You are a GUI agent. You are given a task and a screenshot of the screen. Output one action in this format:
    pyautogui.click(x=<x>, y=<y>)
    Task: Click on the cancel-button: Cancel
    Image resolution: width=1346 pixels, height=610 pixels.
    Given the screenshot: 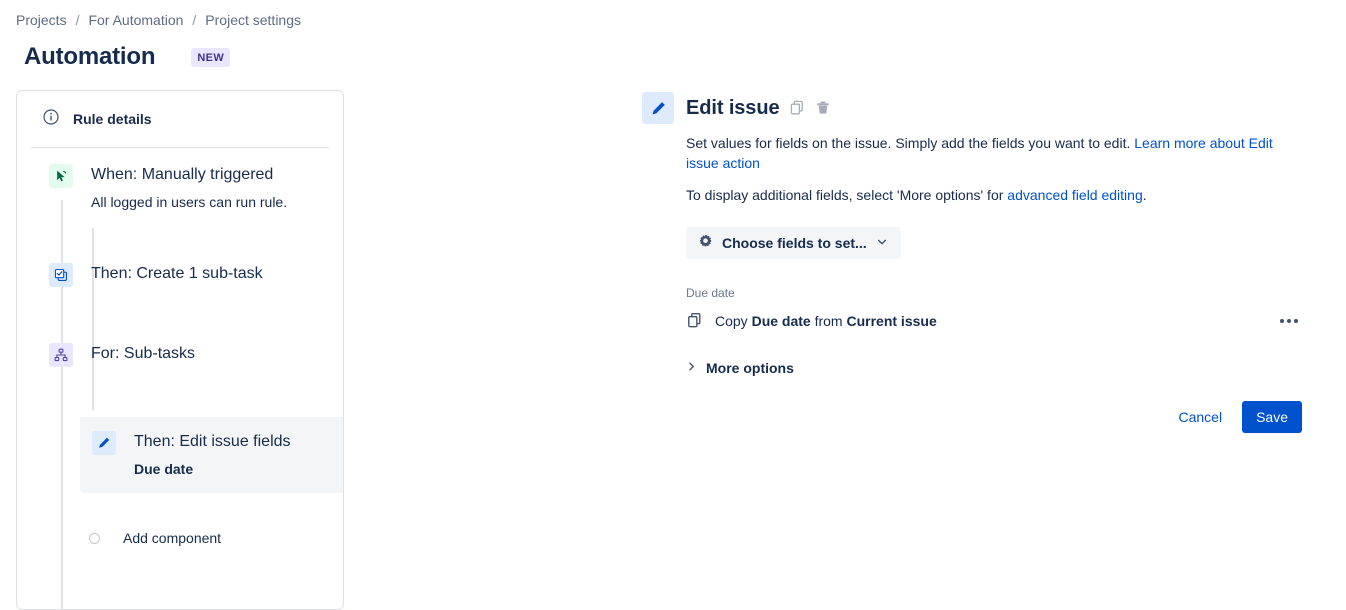 What is the action you would take?
    pyautogui.click(x=1200, y=417)
    